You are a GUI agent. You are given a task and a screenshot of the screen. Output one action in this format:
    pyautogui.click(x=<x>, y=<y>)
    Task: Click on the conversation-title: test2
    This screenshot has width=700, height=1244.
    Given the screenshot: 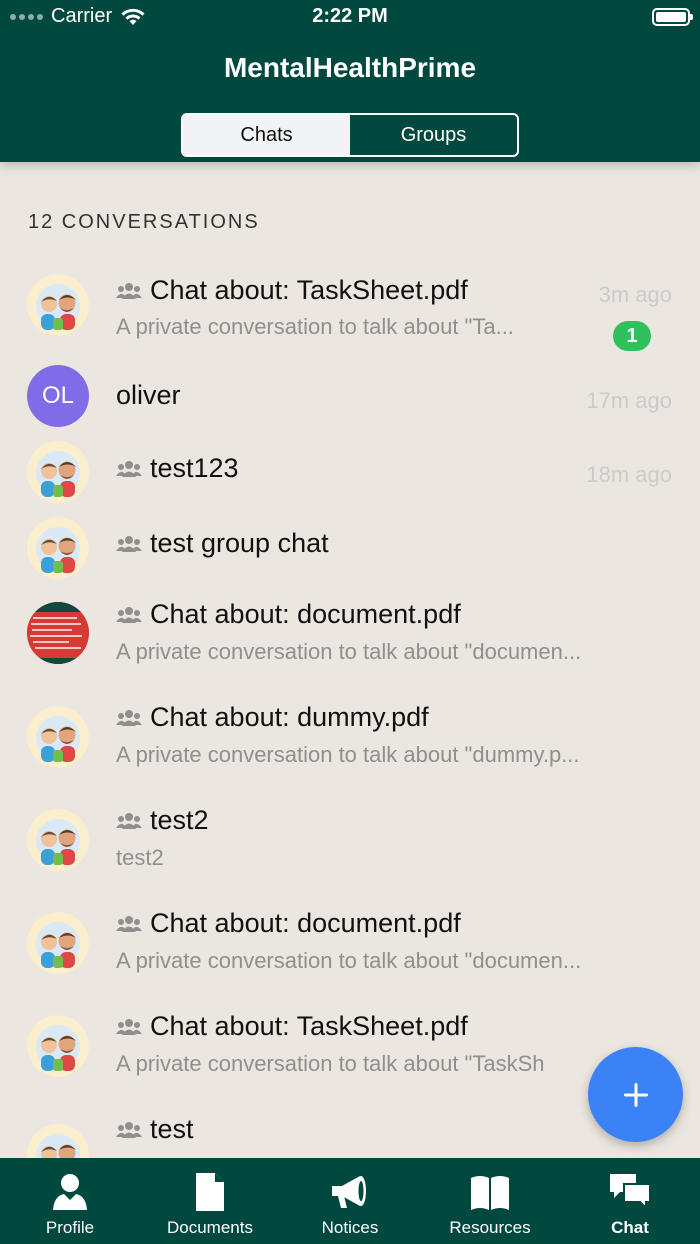 What is the action you would take?
    pyautogui.click(x=179, y=820)
    